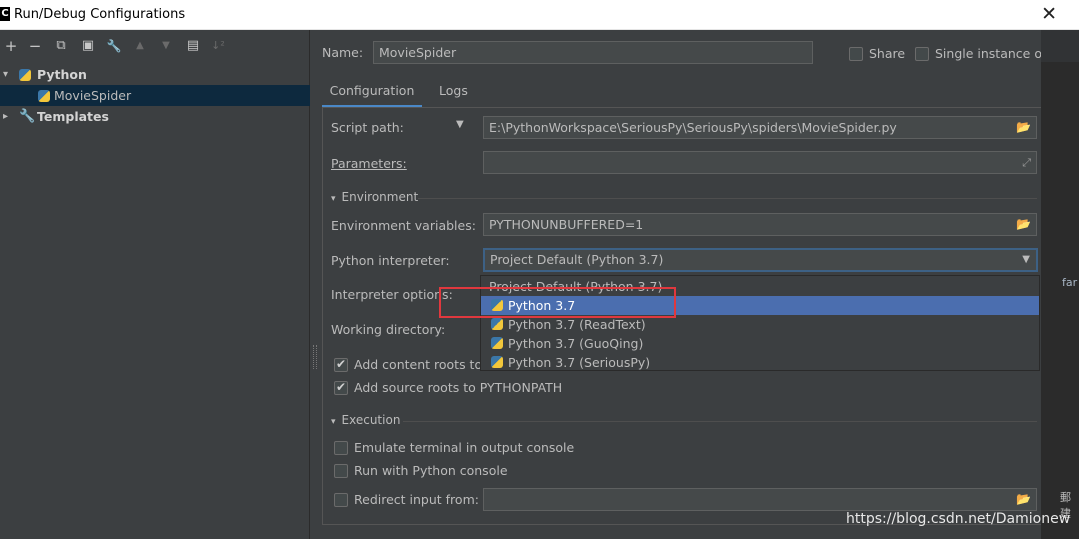 The width and height of the screenshot is (1079, 539). I want to click on name-label: Name:, so click(343, 52).